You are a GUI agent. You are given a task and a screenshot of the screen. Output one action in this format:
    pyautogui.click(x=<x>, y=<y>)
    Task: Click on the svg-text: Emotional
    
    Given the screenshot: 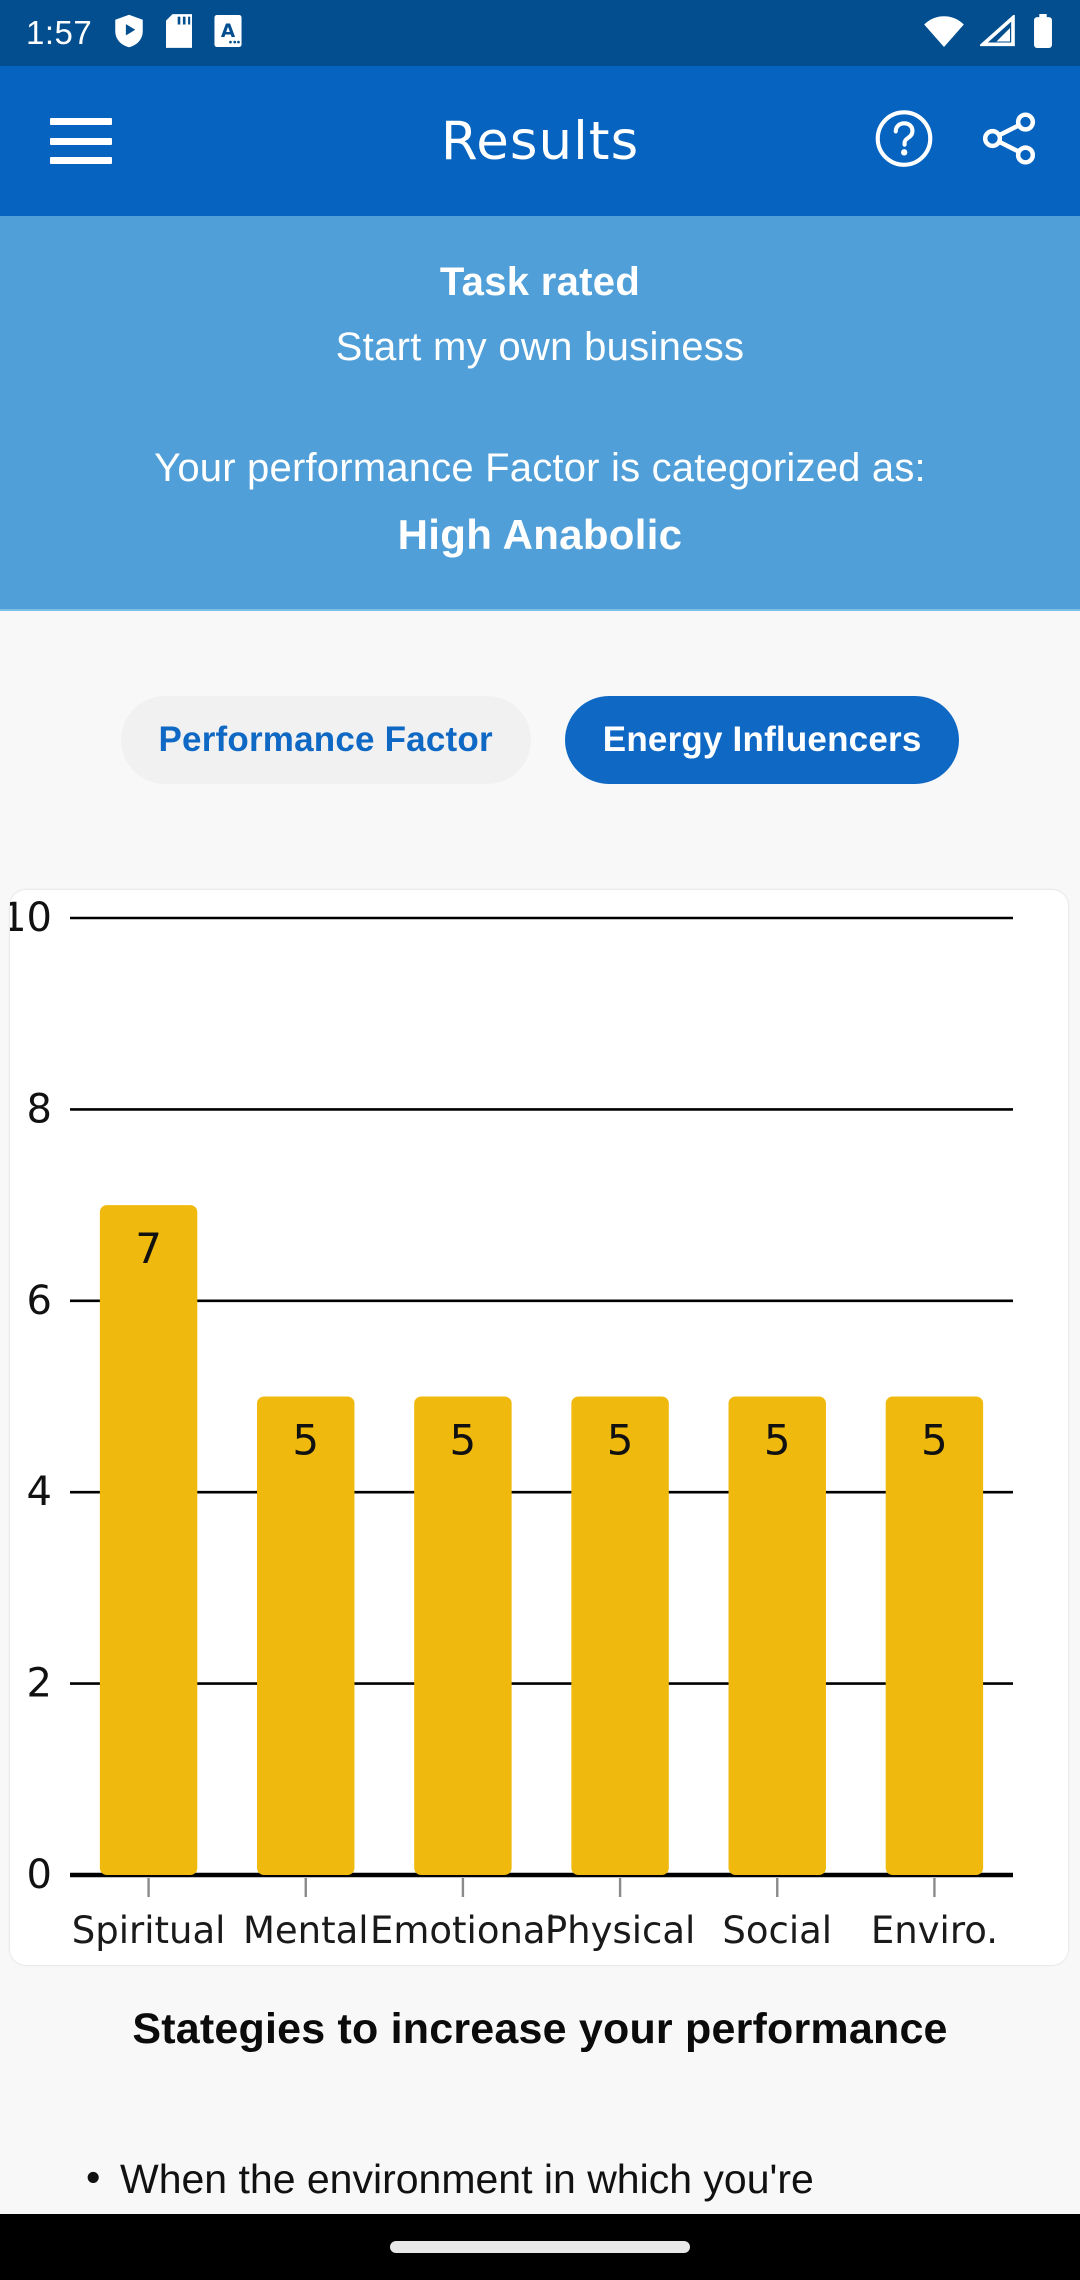 What is the action you would take?
    pyautogui.click(x=463, y=1930)
    